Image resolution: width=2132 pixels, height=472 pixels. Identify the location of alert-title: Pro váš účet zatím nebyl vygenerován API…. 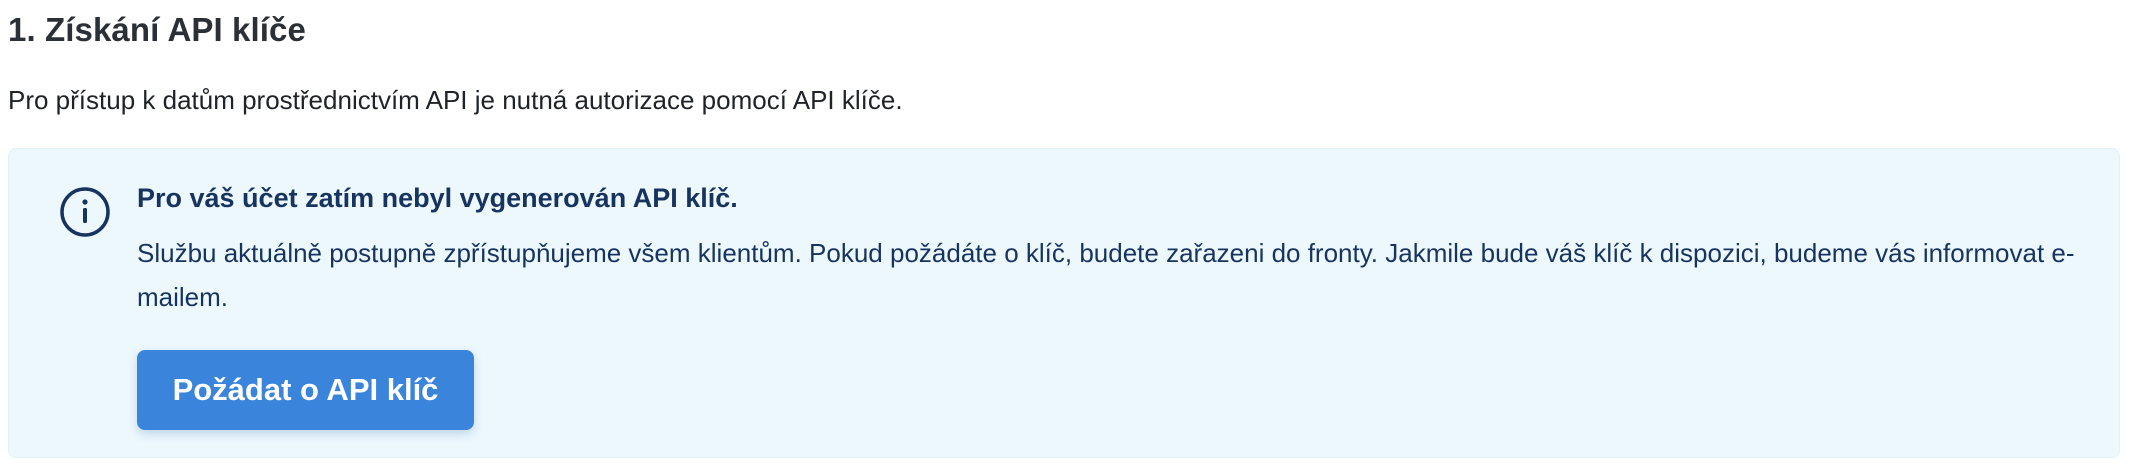
(437, 198).